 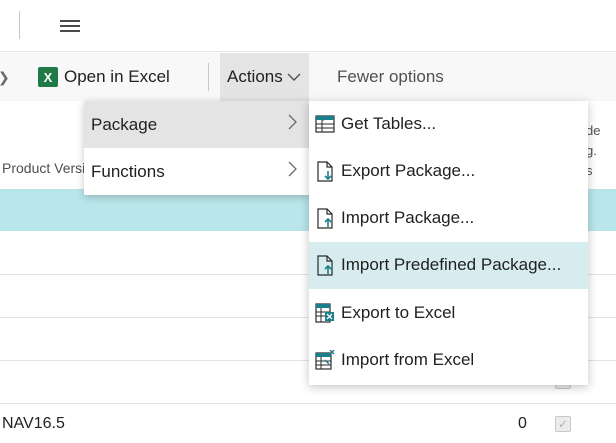 I want to click on table-row: NAV16.5 0 ✓, so click(x=308, y=423).